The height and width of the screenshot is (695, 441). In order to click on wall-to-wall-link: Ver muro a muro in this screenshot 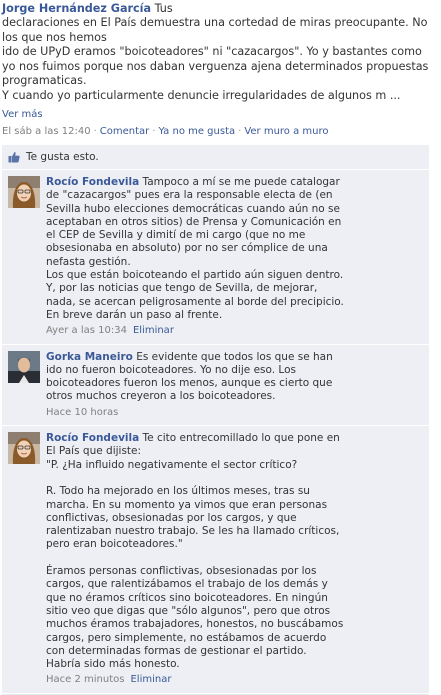, I will do `click(286, 131)`.